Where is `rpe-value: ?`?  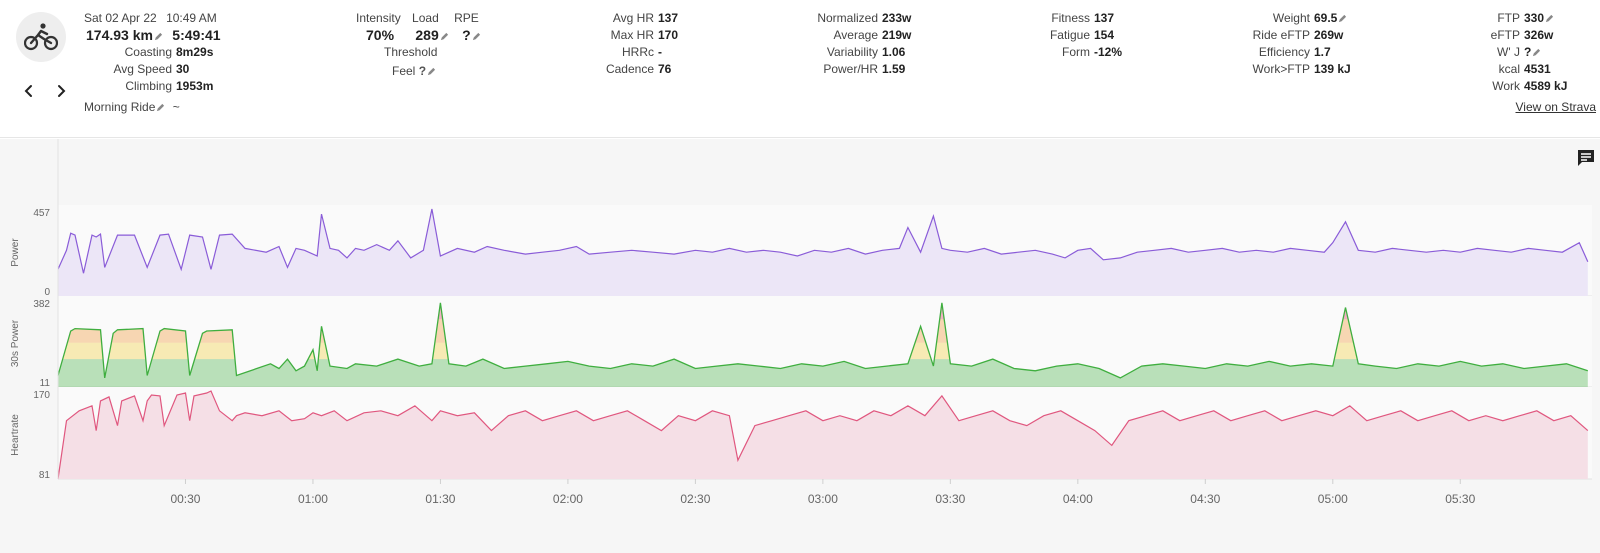
rpe-value: ? is located at coordinates (466, 35).